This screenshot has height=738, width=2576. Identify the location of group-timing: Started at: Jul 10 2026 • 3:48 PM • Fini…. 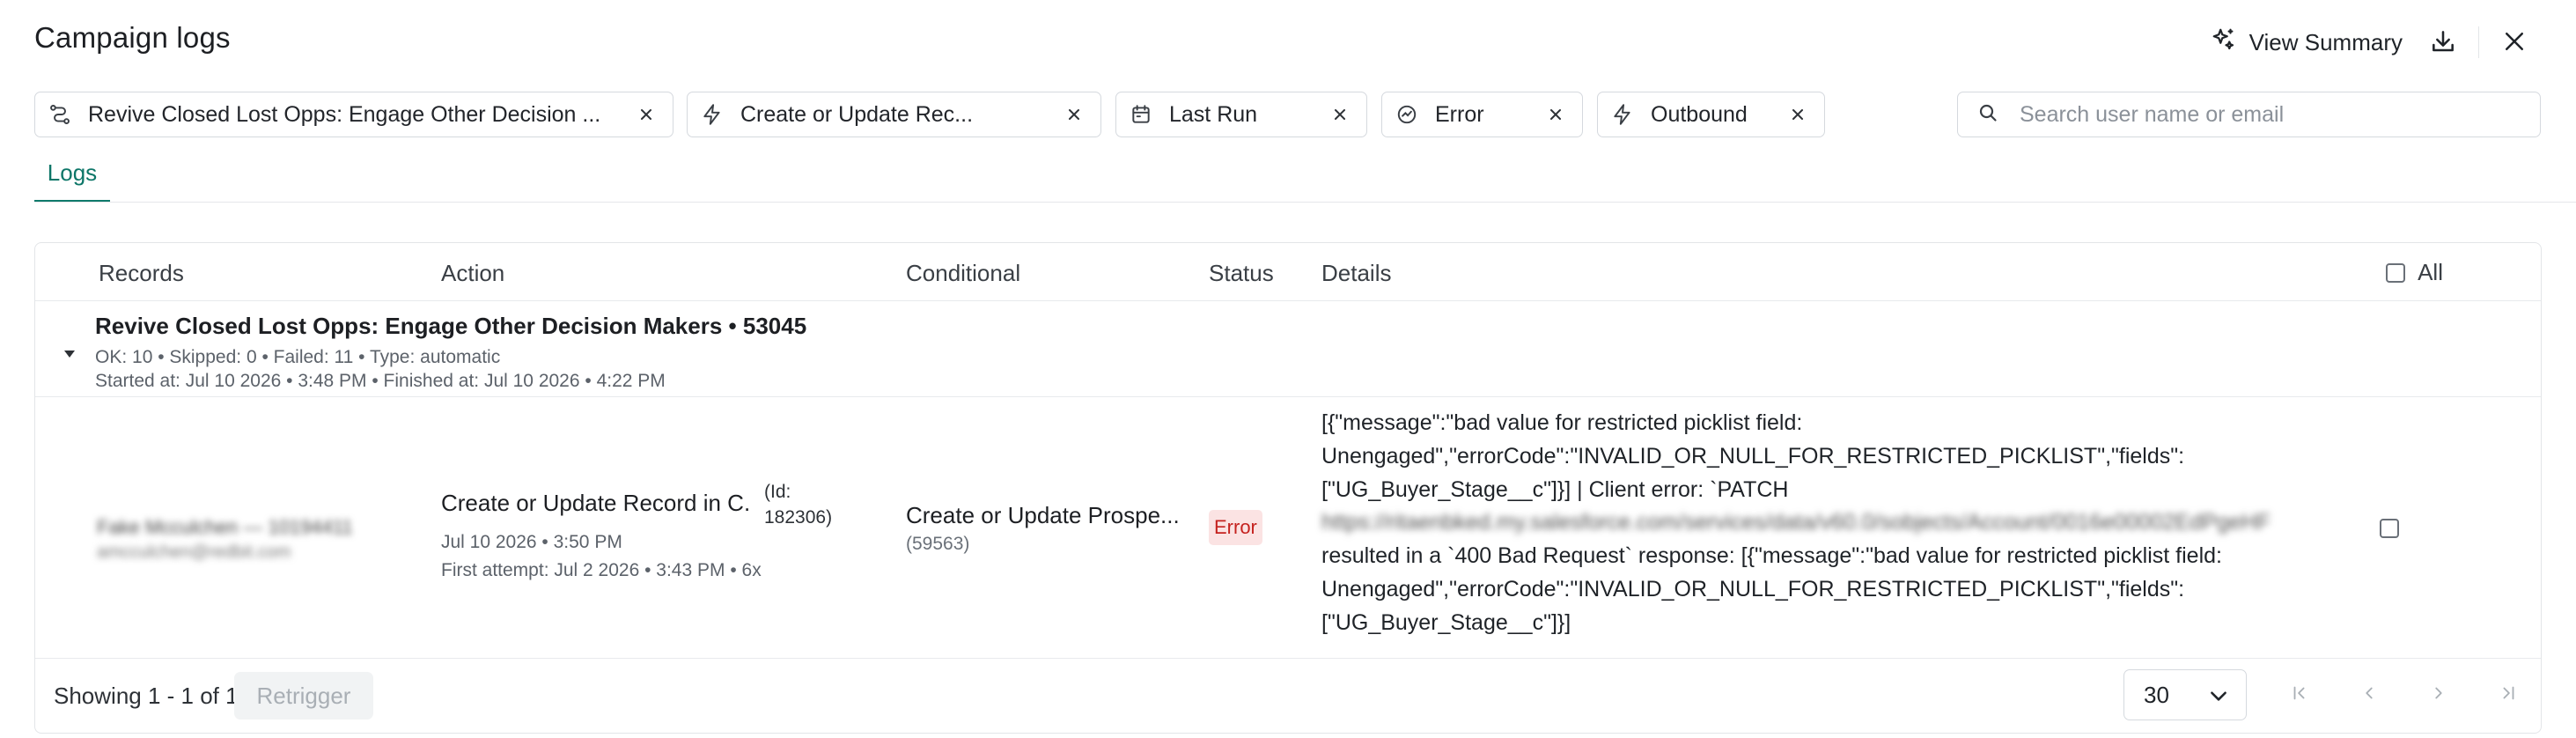
(381, 381).